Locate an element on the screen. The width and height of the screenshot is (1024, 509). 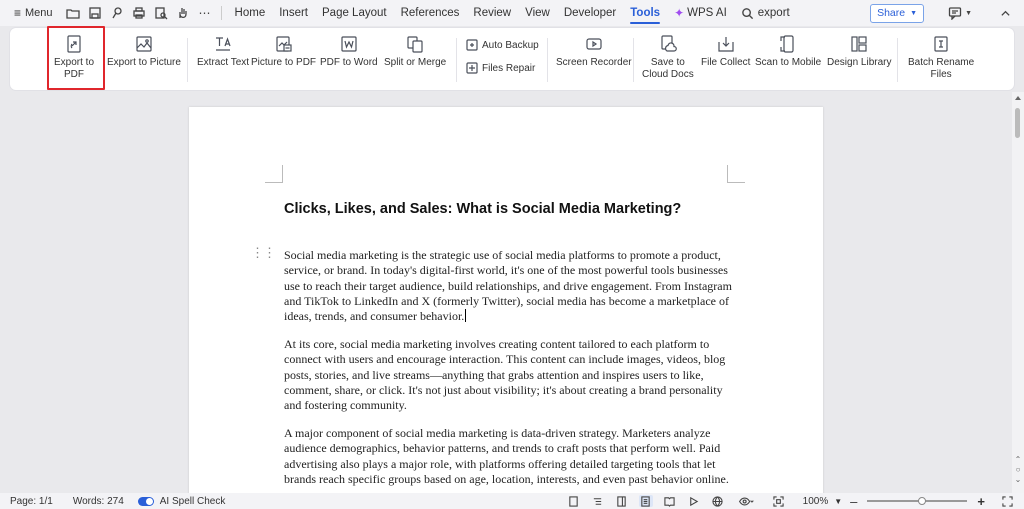
export-to-picture-button: Export to Picture is located at coordinates (144, 51).